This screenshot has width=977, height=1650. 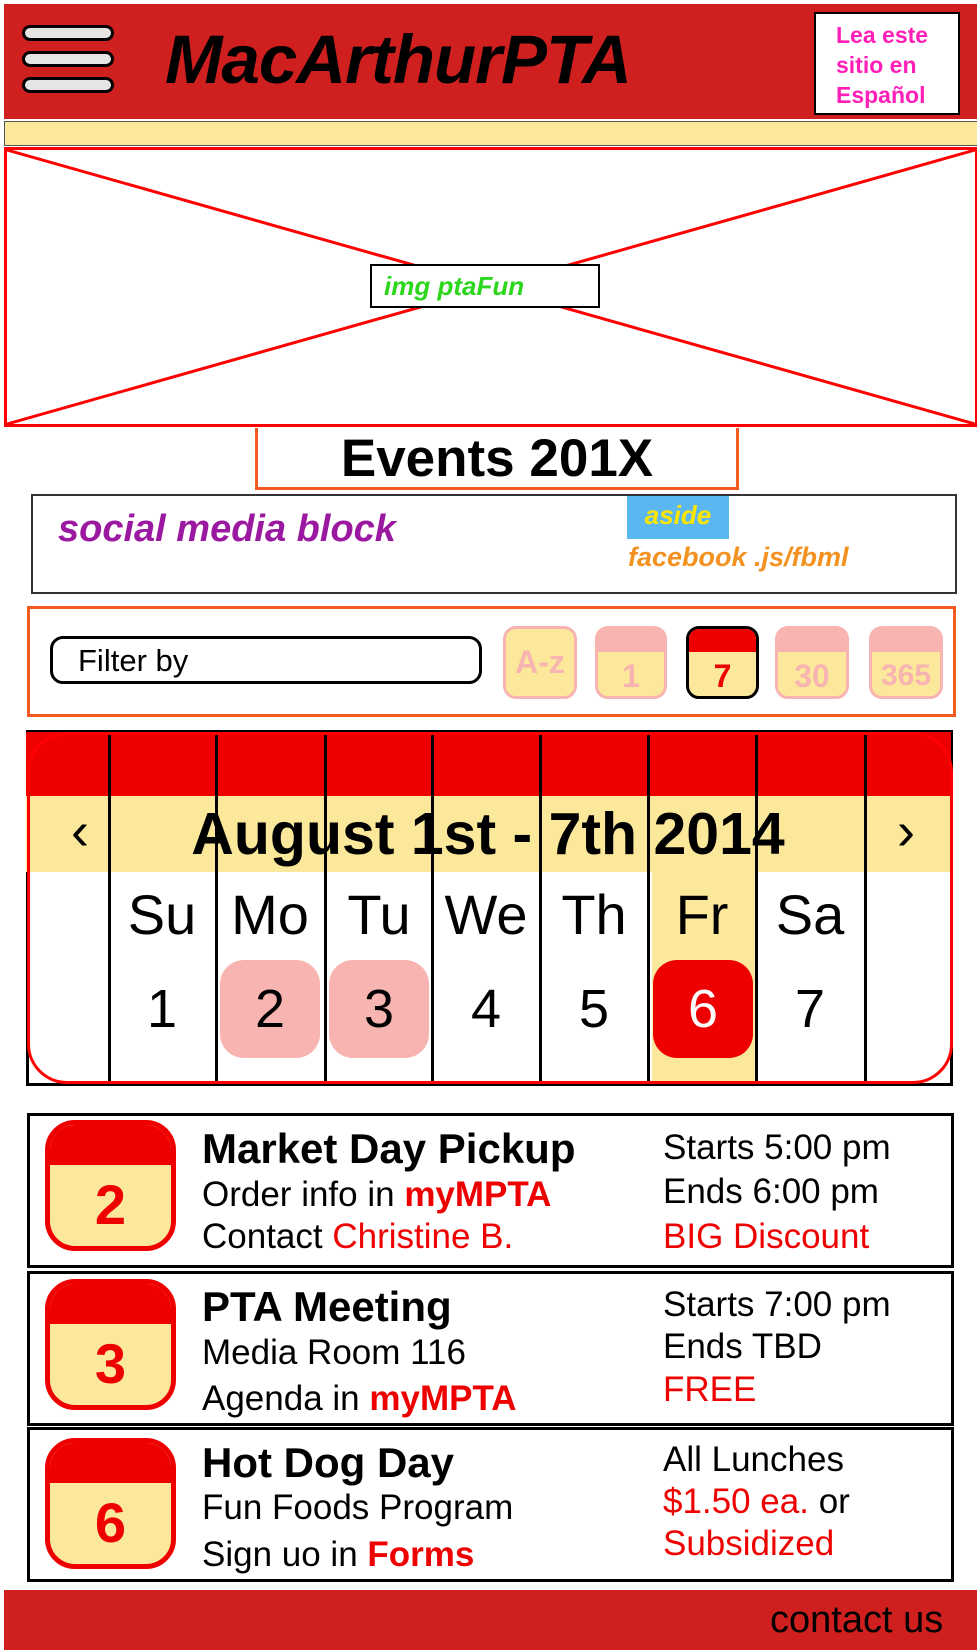 I want to click on event-end-time: Ends TBD, so click(x=742, y=1346).